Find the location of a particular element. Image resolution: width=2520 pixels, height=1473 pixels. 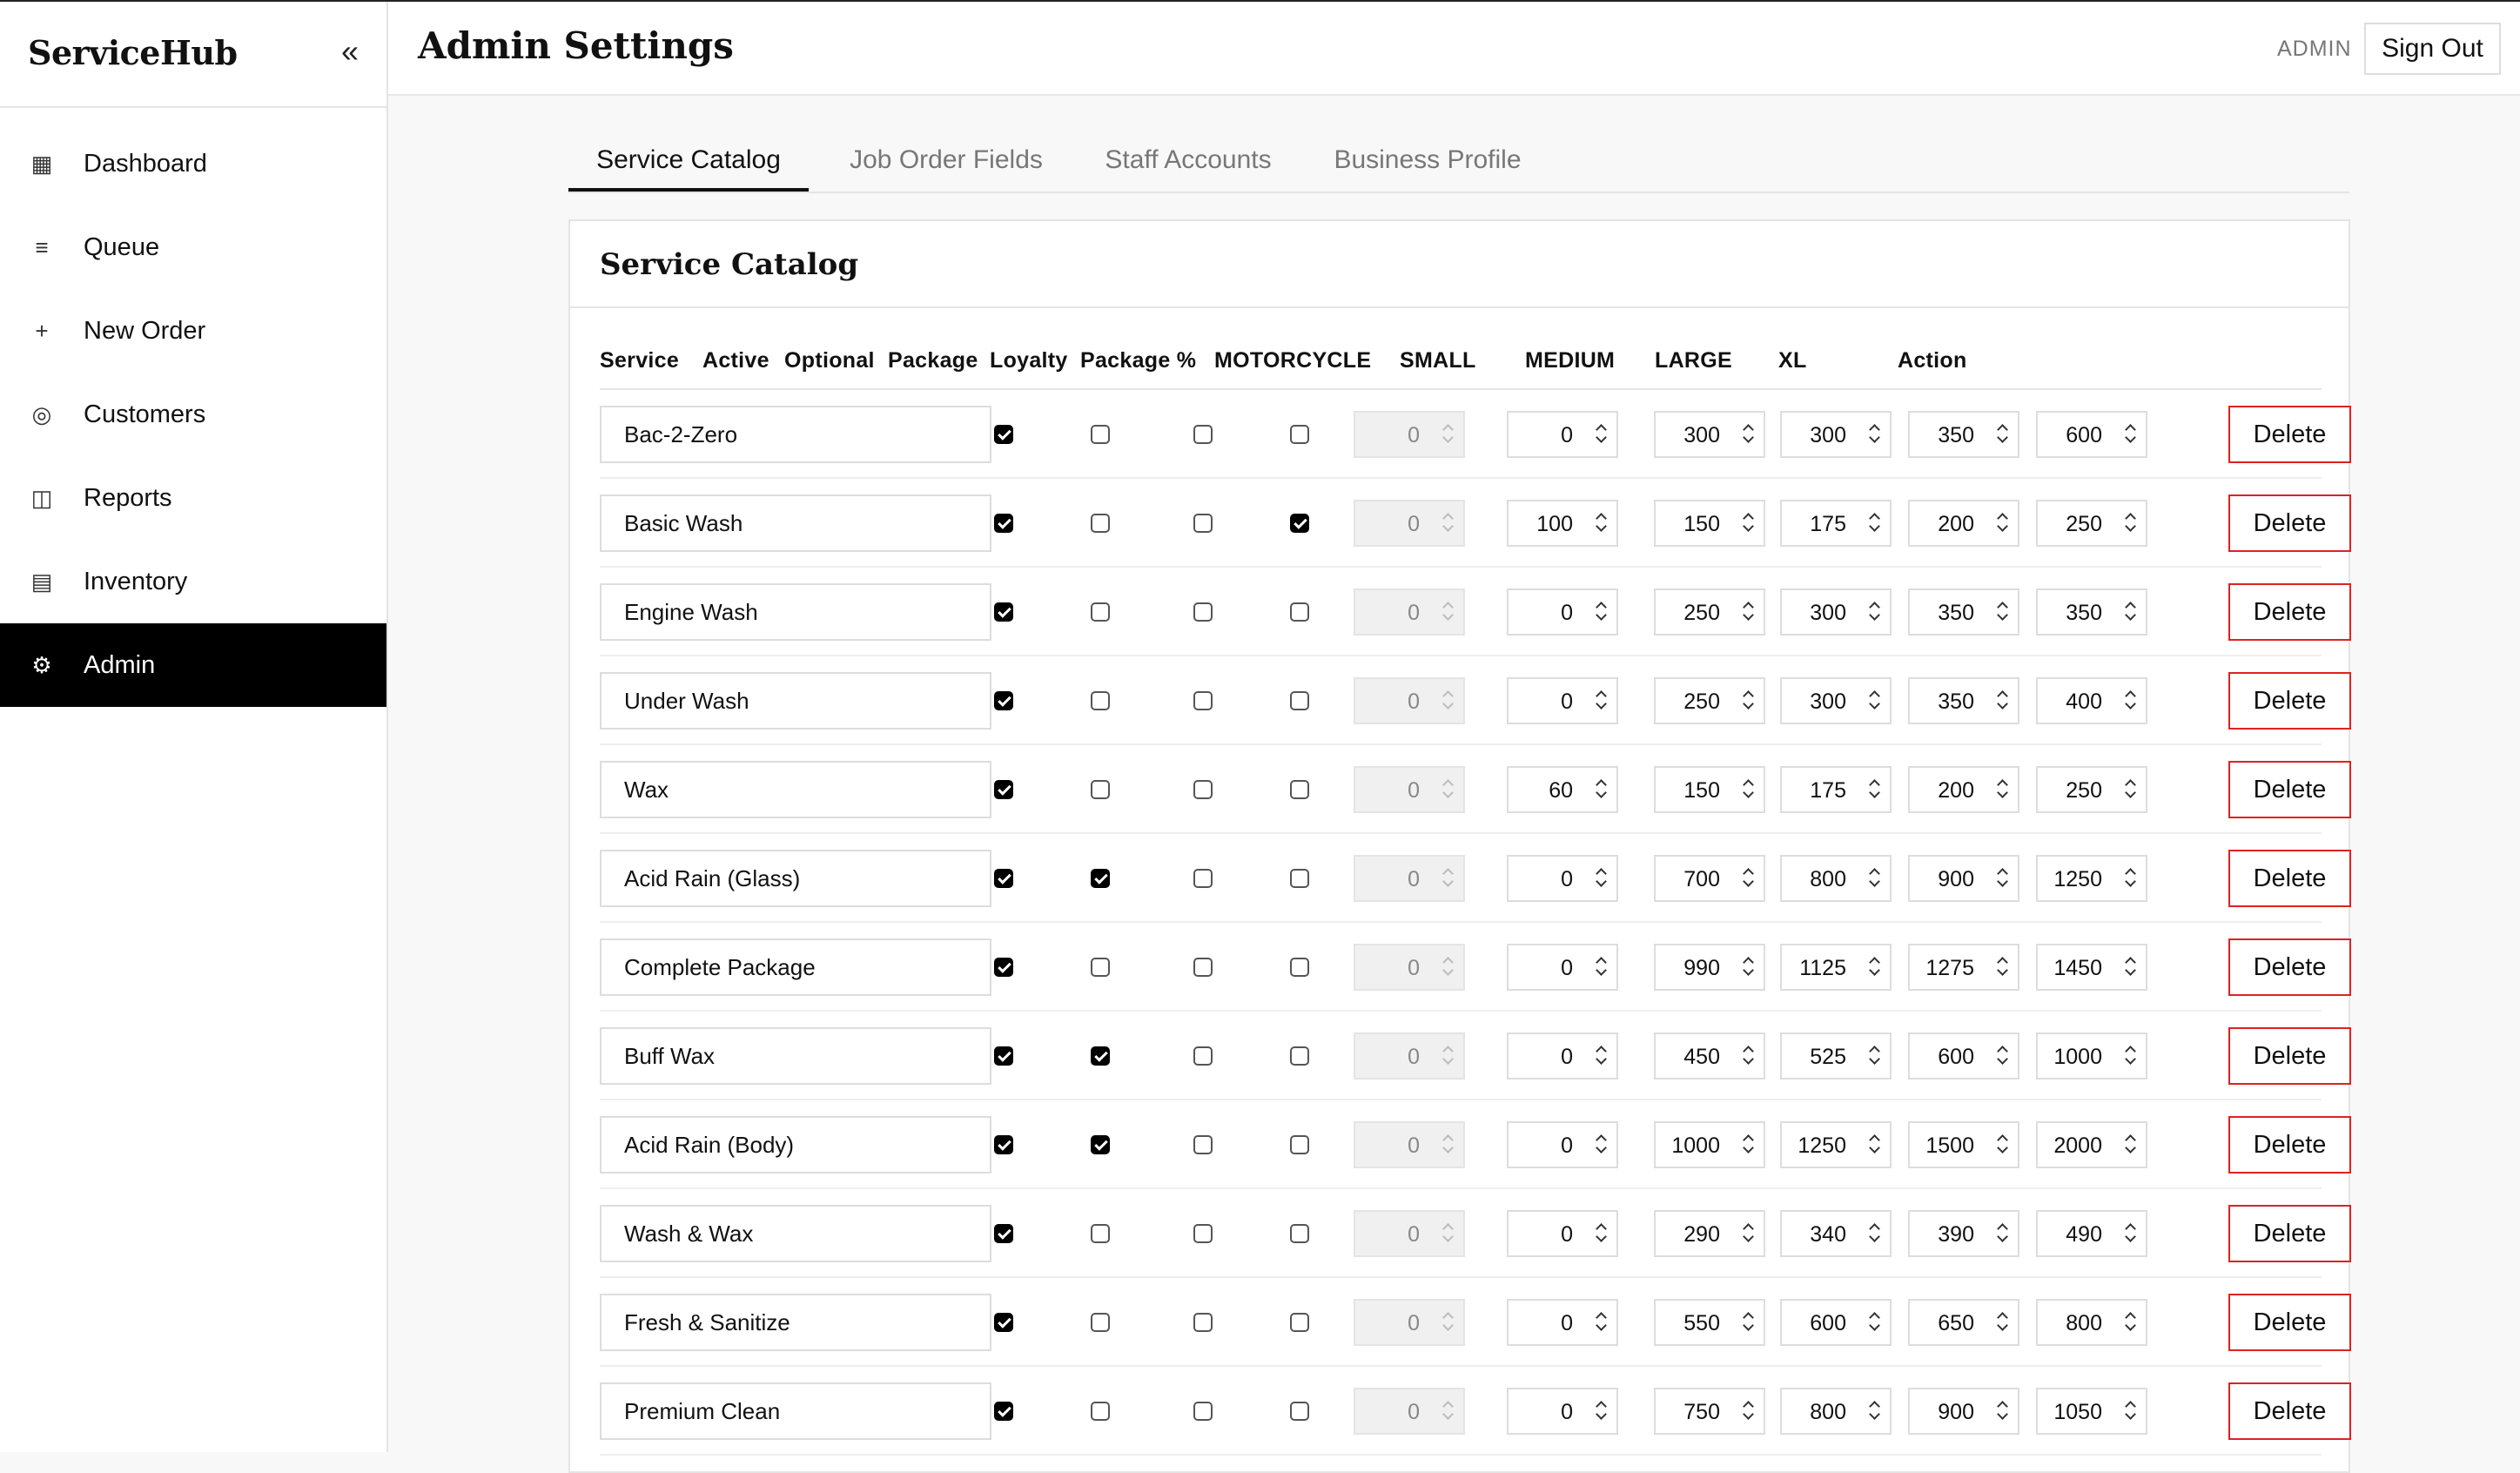

sidebar-item-new-order: + New Order is located at coordinates (193, 331).